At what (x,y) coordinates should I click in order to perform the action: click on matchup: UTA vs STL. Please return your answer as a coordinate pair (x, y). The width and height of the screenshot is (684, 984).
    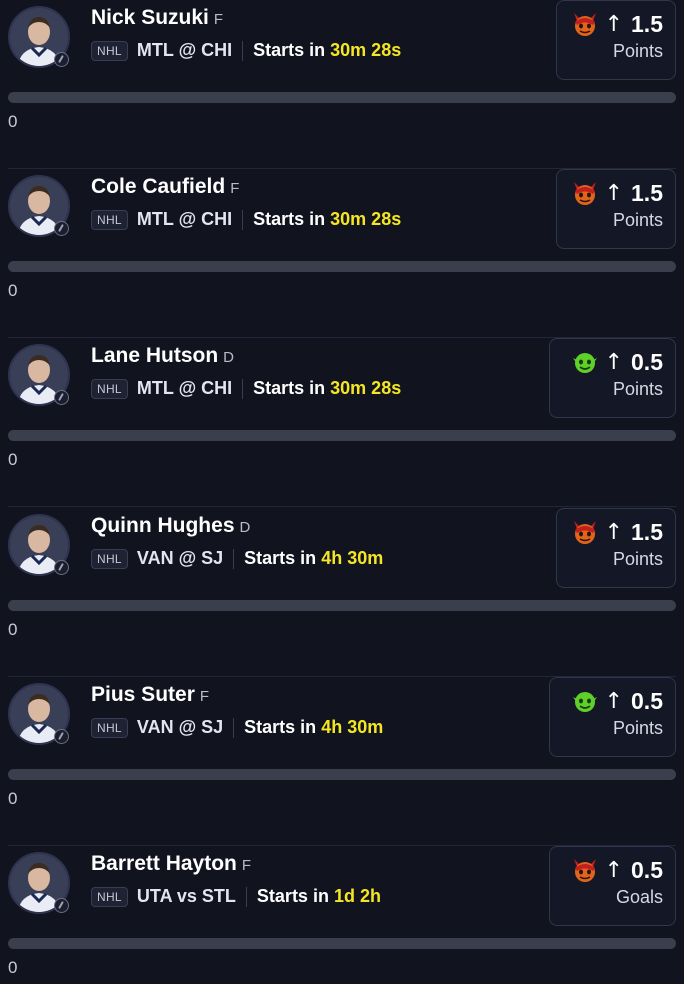
    Looking at the image, I should click on (186, 896).